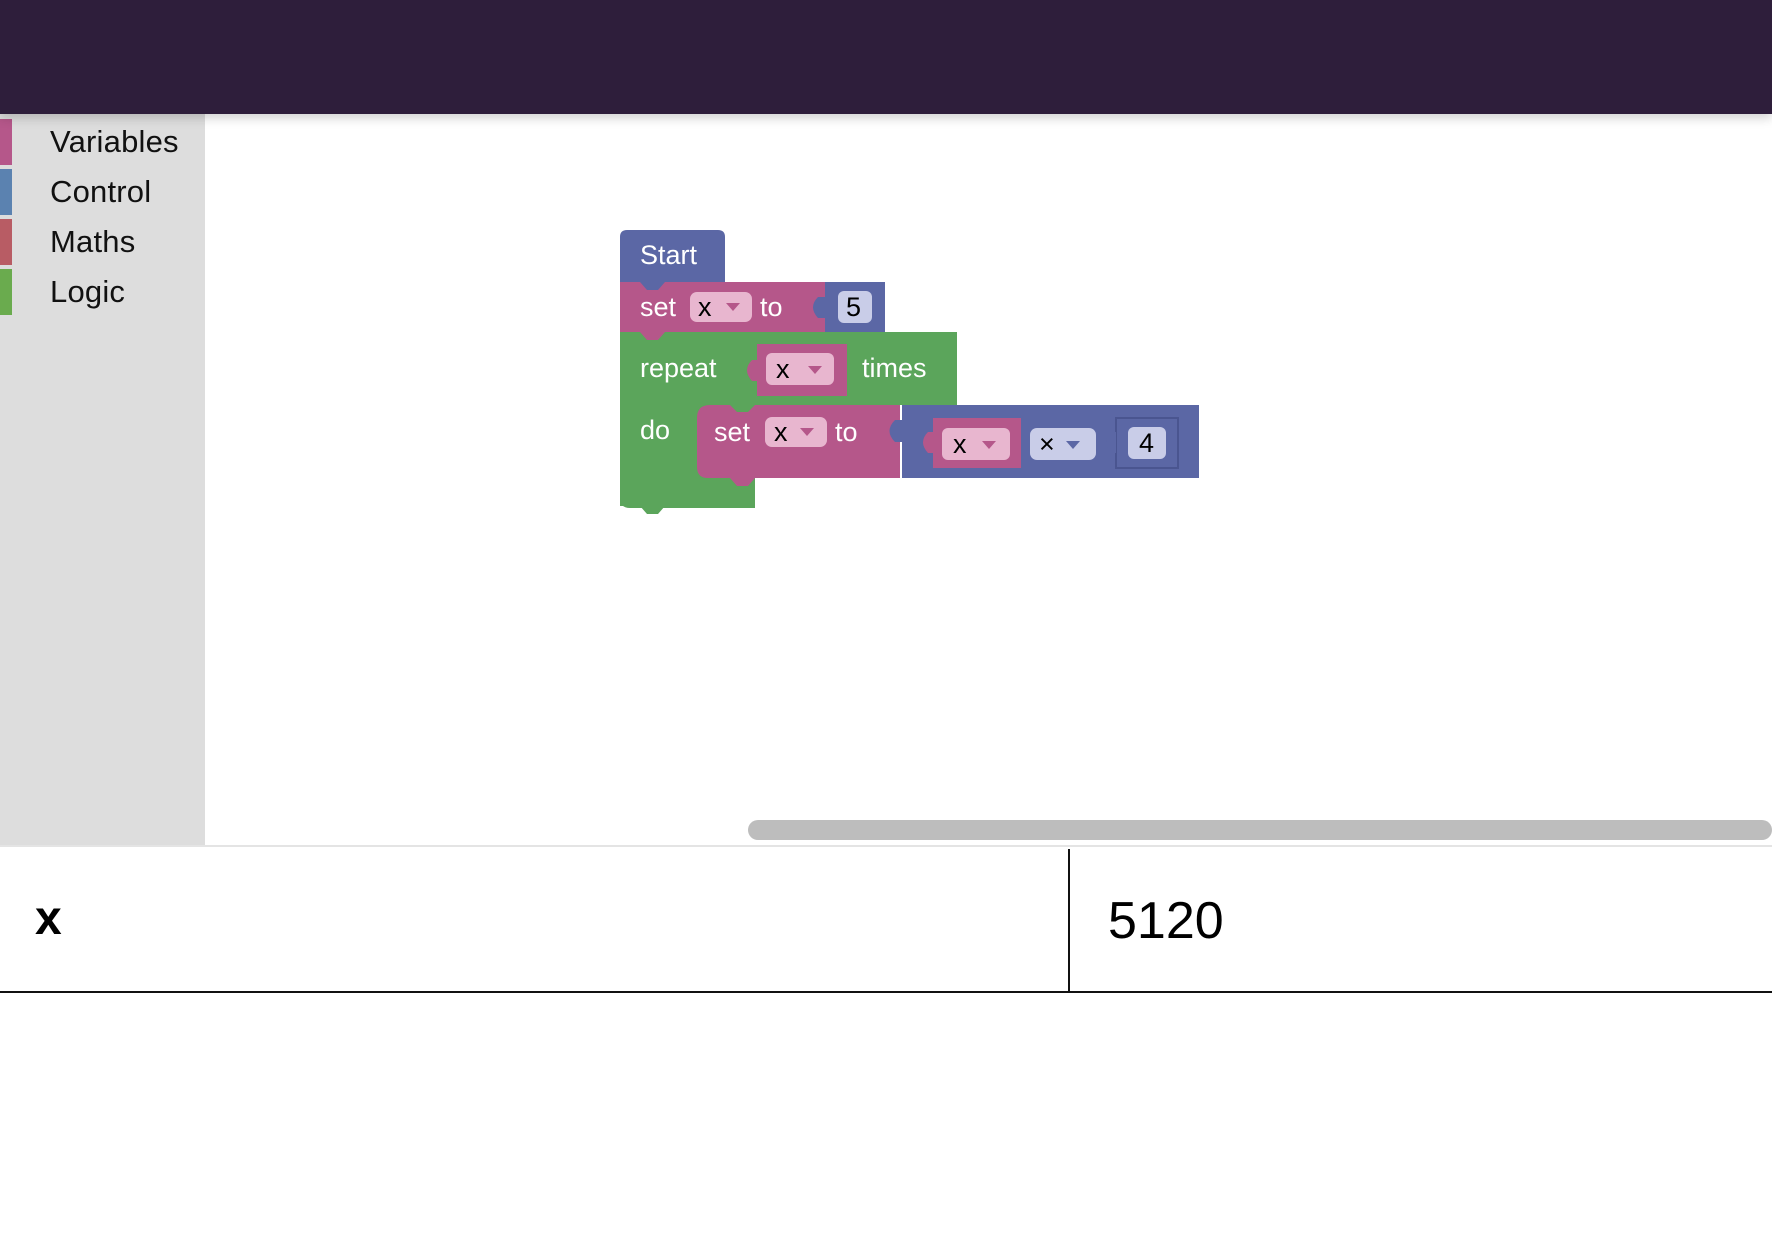 Image resolution: width=1772 pixels, height=1236 pixels. What do you see at coordinates (1260, 830) in the screenshot?
I see `horizontal-scrollbar` at bounding box center [1260, 830].